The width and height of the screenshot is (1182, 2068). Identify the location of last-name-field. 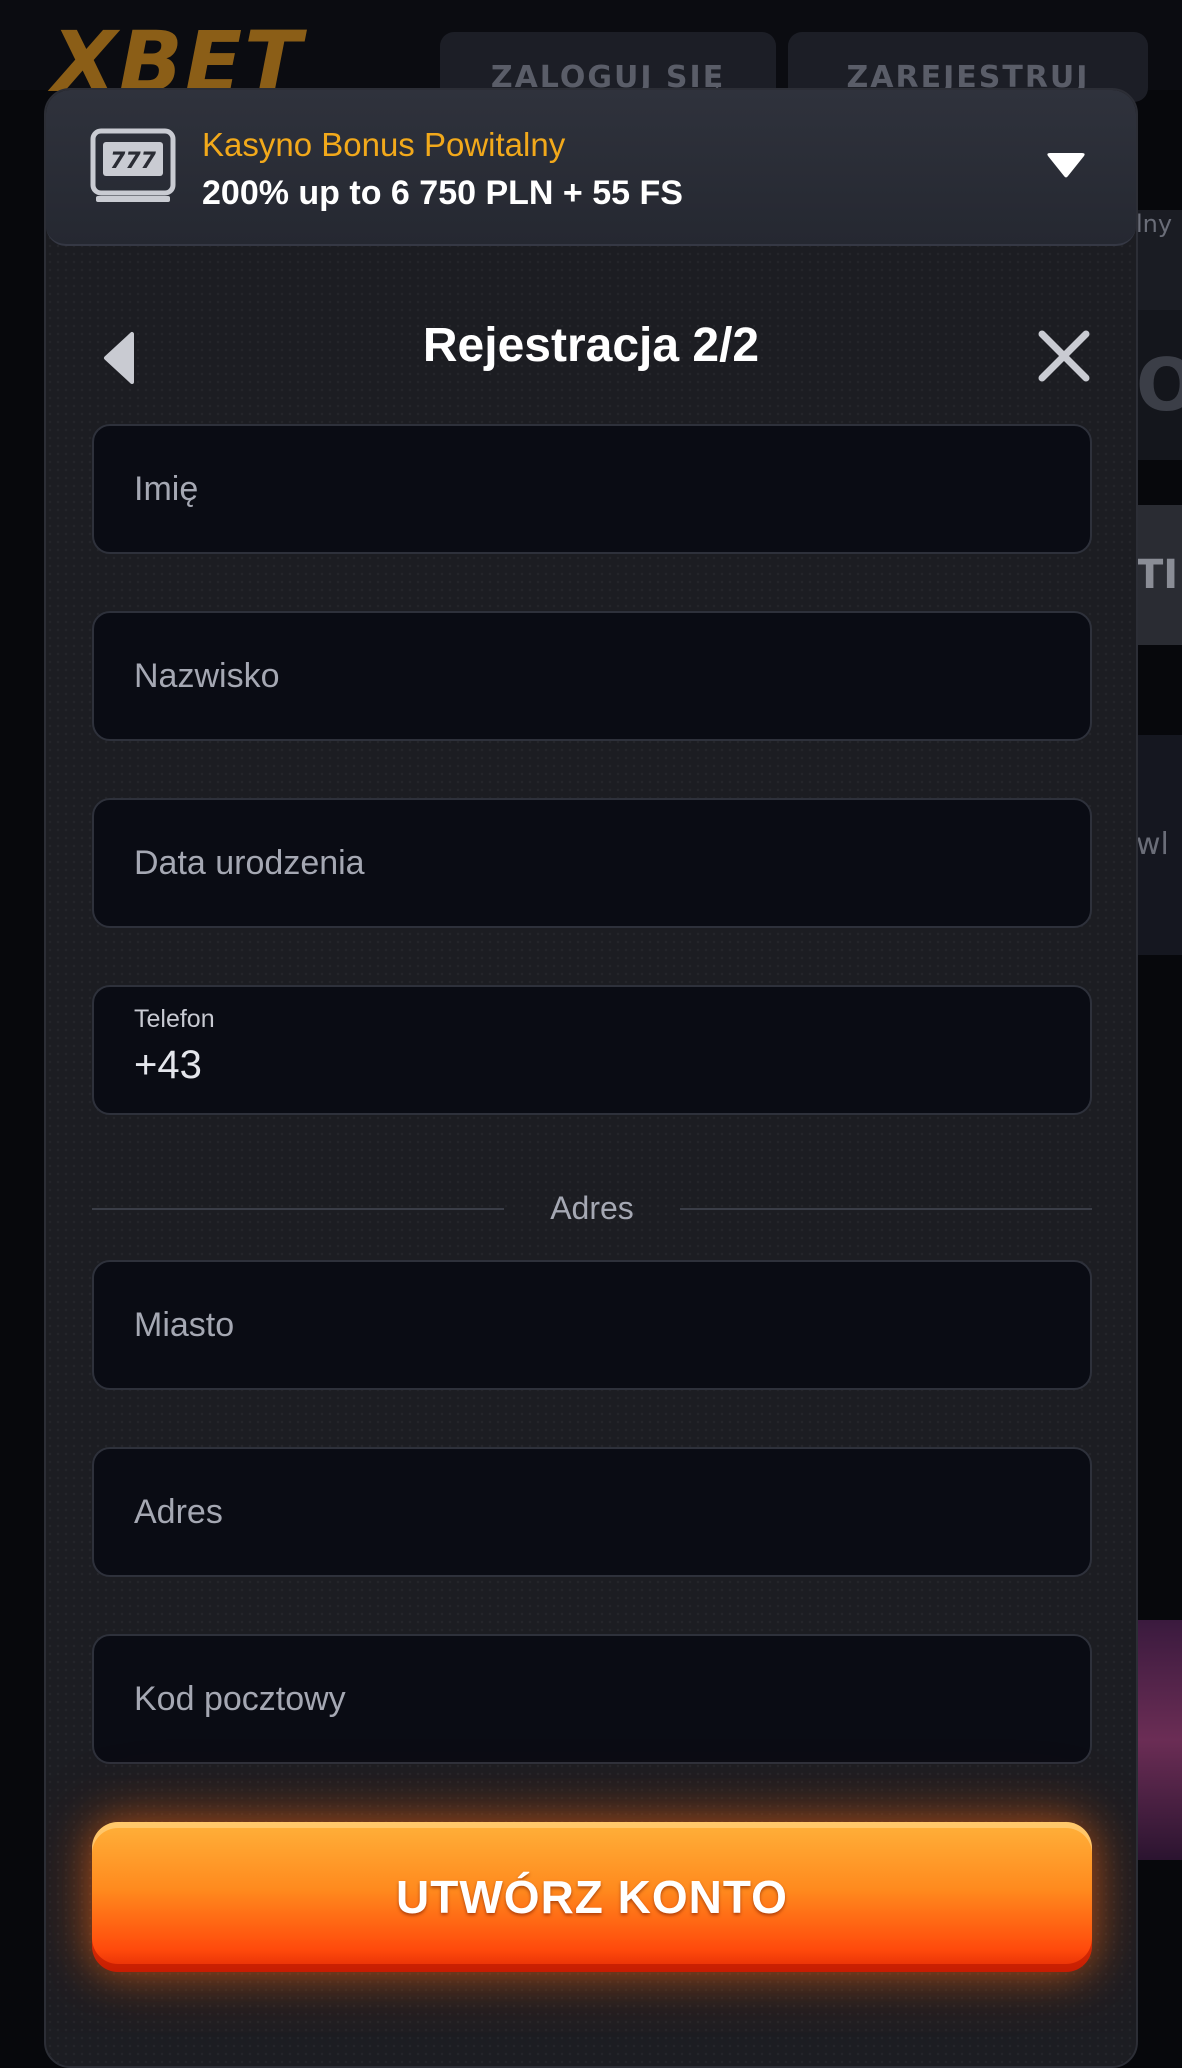
(592, 676).